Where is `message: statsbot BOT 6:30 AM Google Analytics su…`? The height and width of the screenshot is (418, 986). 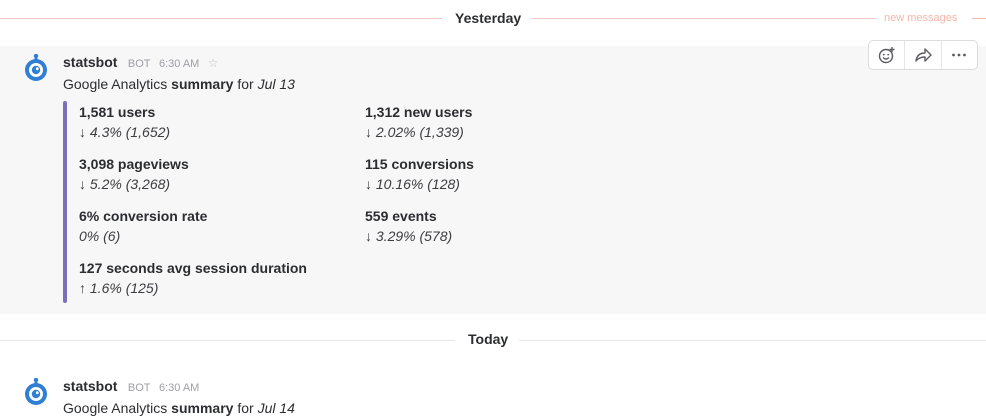
message: statsbot BOT 6:30 AM Google Analytics su… is located at coordinates (493, 394).